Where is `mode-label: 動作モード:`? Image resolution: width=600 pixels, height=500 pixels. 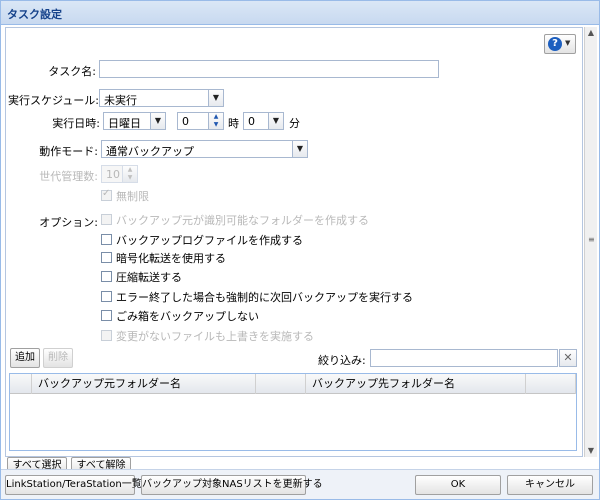 mode-label: 動作モード: is located at coordinates (68, 151).